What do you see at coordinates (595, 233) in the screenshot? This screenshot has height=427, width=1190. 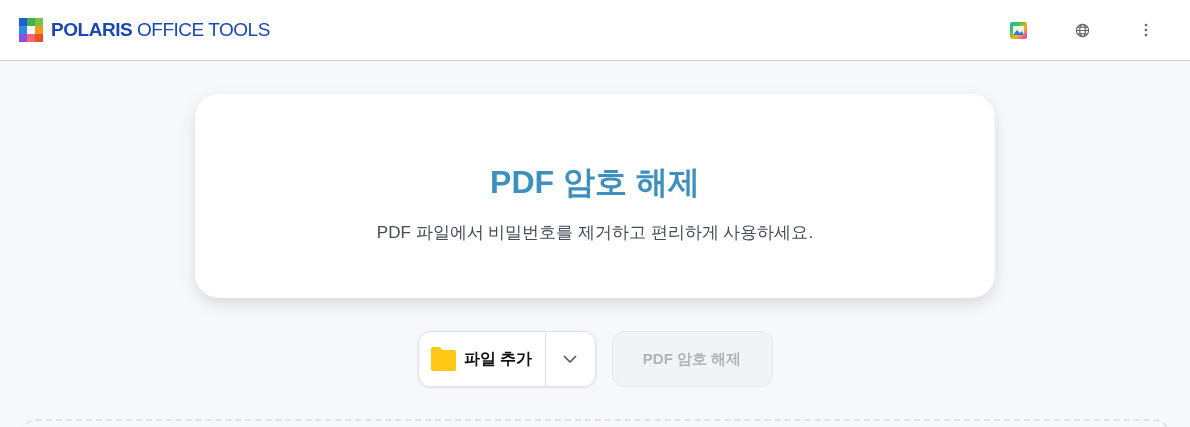 I see `page-subtitle: PDF 파일에서 비밀번호를 제거하고 편리하게 사용하세요.` at bounding box center [595, 233].